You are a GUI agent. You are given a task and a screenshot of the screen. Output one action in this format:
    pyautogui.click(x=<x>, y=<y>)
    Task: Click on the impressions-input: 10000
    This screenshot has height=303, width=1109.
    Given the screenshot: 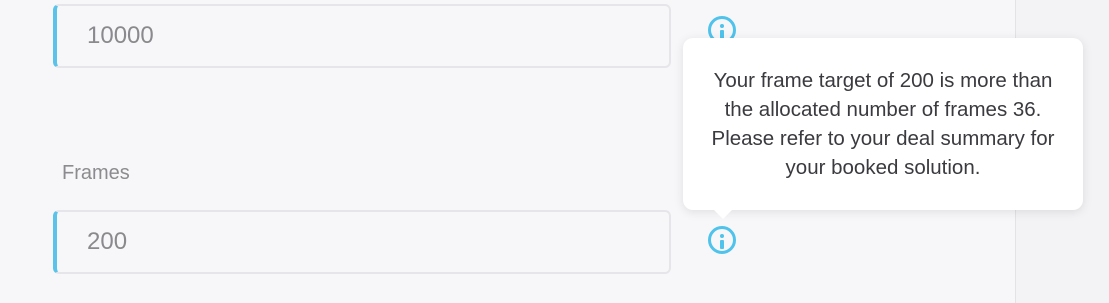 What is the action you would take?
    pyautogui.click(x=362, y=36)
    